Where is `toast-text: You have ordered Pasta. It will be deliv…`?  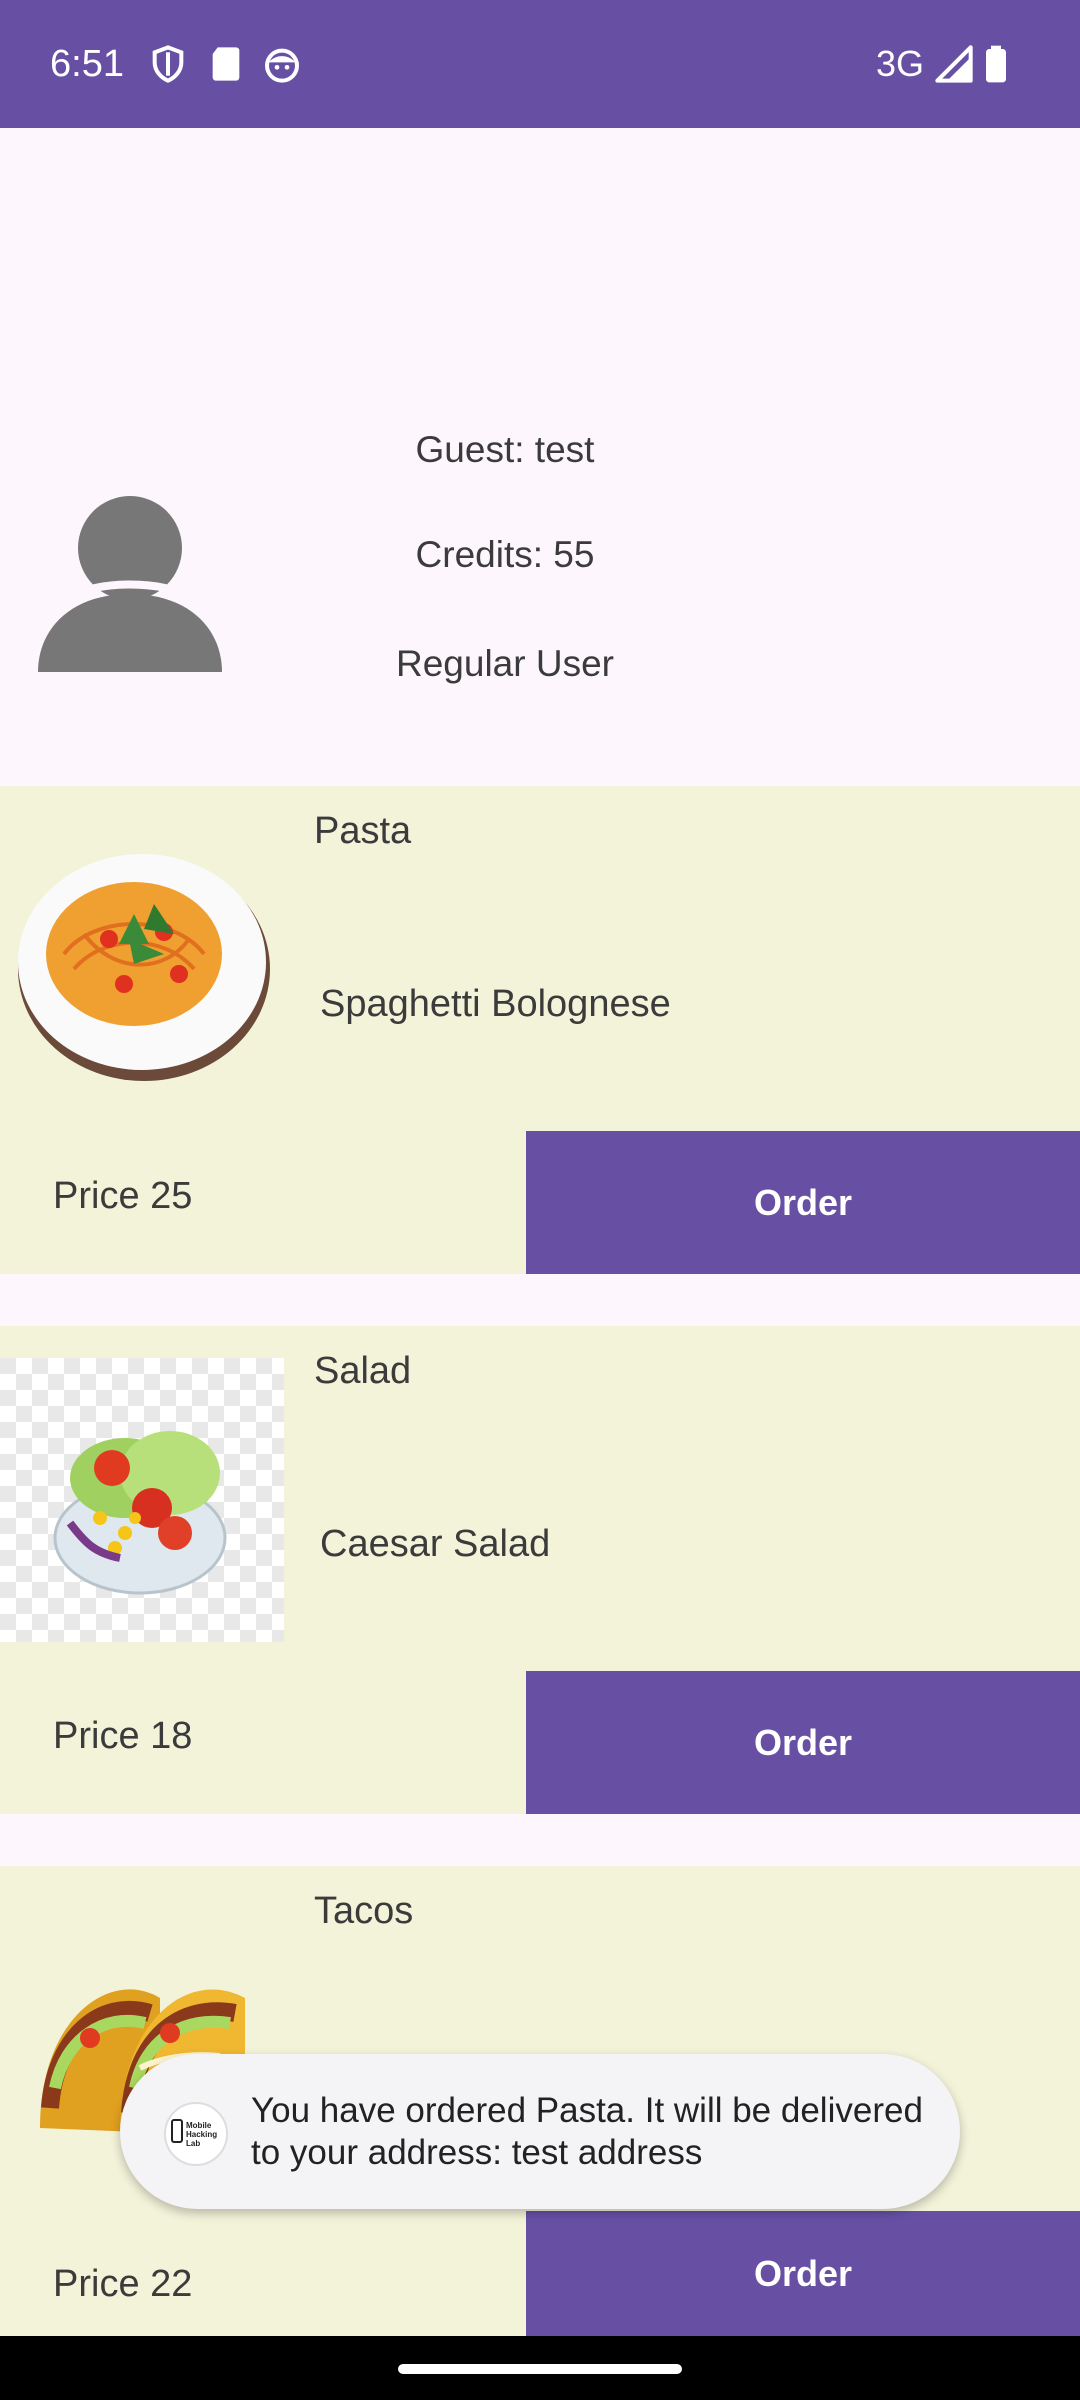 toast-text: You have ordered Pasta. It will be deliv… is located at coordinates (587, 2131).